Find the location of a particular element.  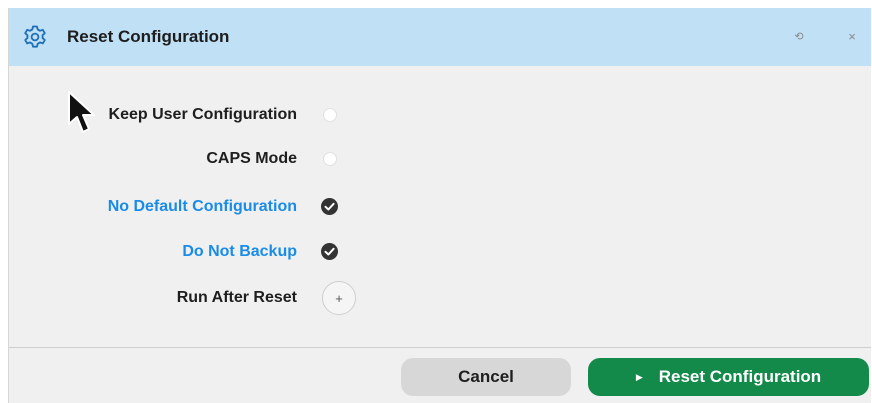

plus-icon: + is located at coordinates (339, 298).